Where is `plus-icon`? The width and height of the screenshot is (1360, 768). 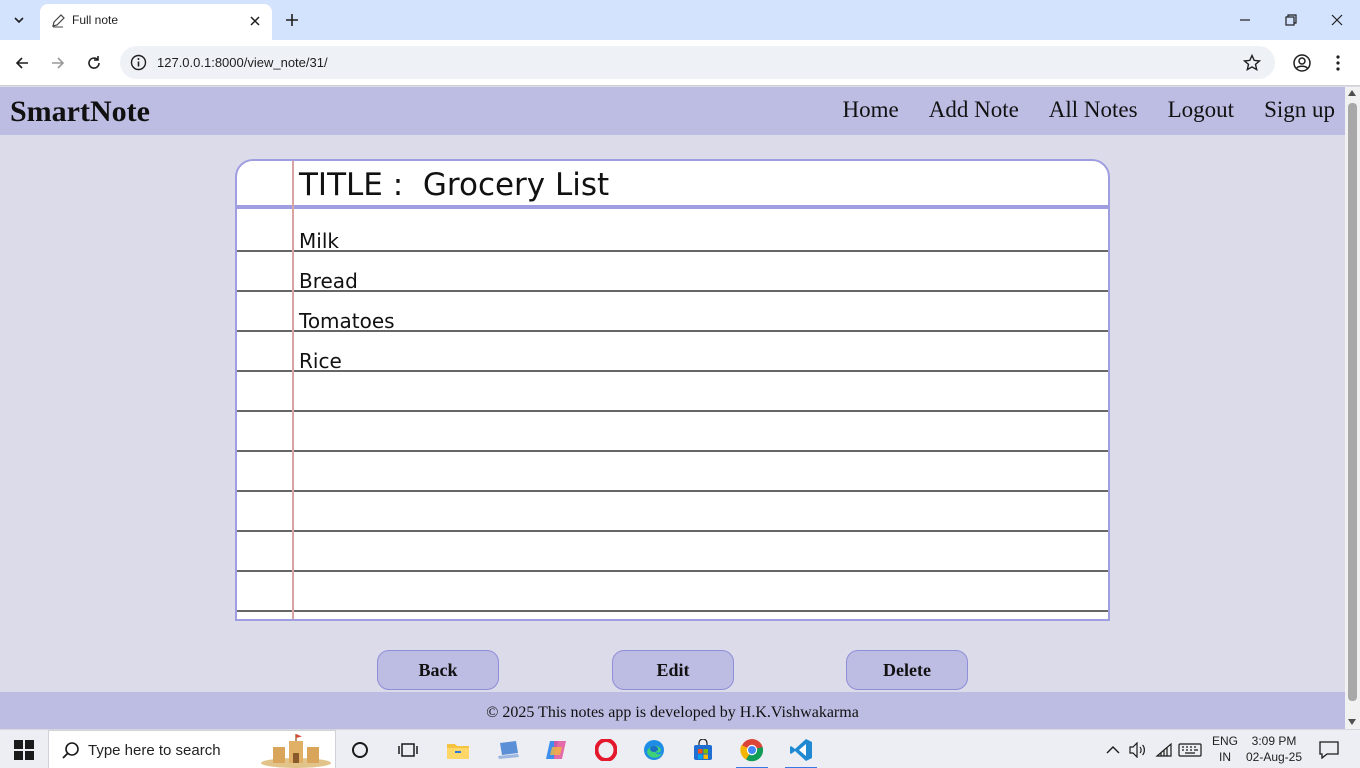
plus-icon is located at coordinates (292, 20).